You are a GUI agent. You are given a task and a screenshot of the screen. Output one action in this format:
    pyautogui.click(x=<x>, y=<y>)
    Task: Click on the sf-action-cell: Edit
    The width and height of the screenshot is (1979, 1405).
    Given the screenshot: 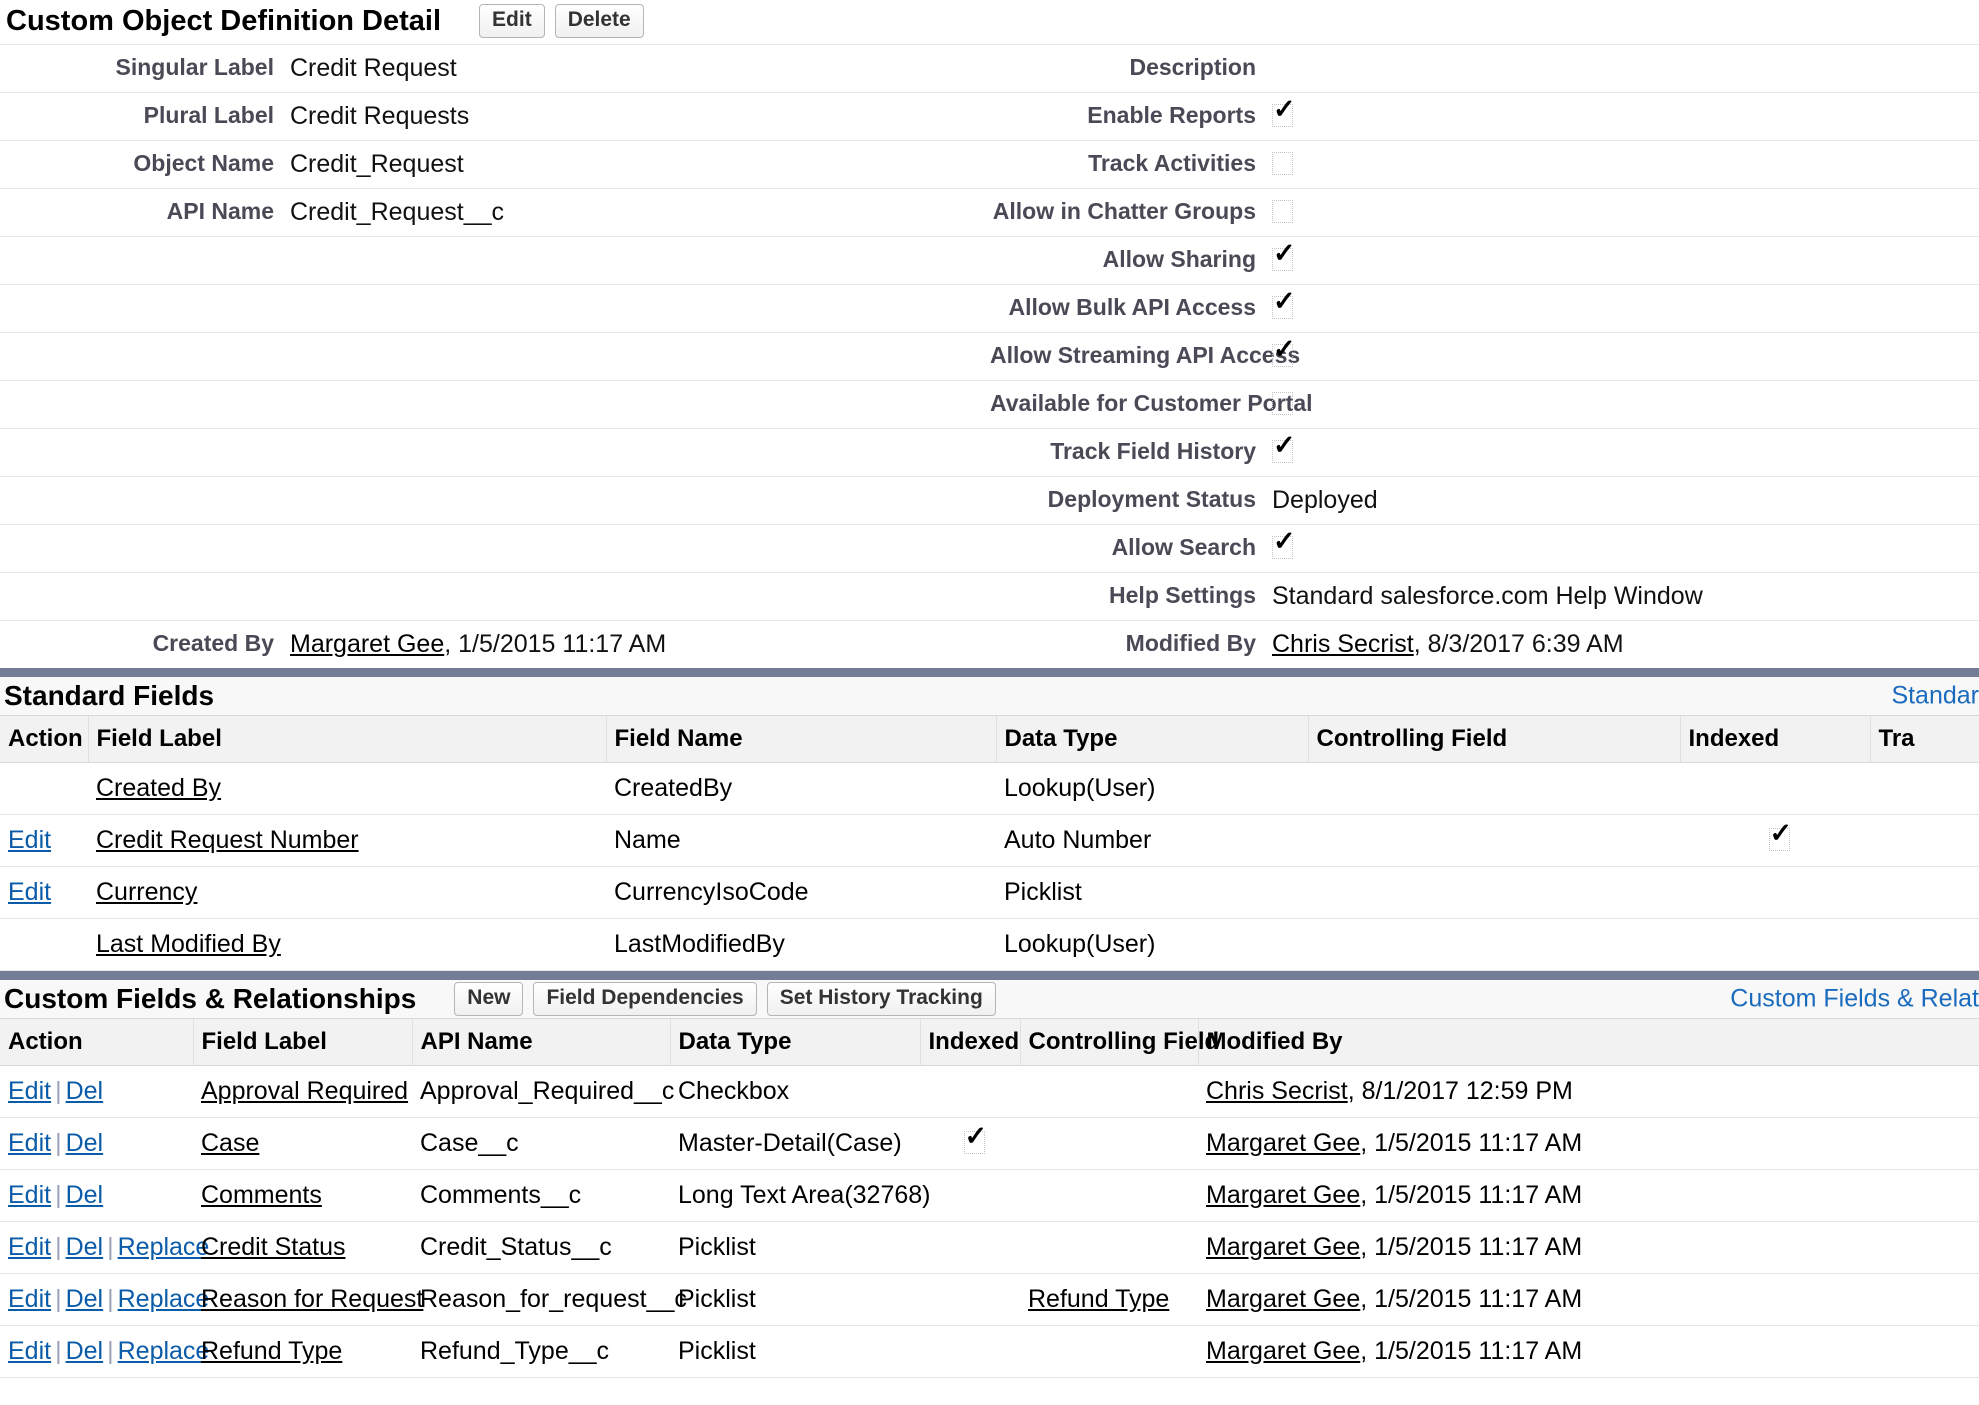 What is the action you would take?
    pyautogui.click(x=44, y=840)
    